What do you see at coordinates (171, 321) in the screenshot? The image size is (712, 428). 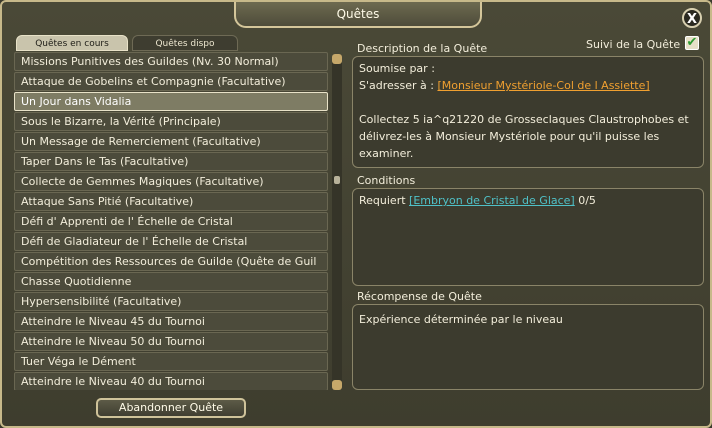 I see `quest-list-item: Atteindre le Niveau 45 du Tournoi` at bounding box center [171, 321].